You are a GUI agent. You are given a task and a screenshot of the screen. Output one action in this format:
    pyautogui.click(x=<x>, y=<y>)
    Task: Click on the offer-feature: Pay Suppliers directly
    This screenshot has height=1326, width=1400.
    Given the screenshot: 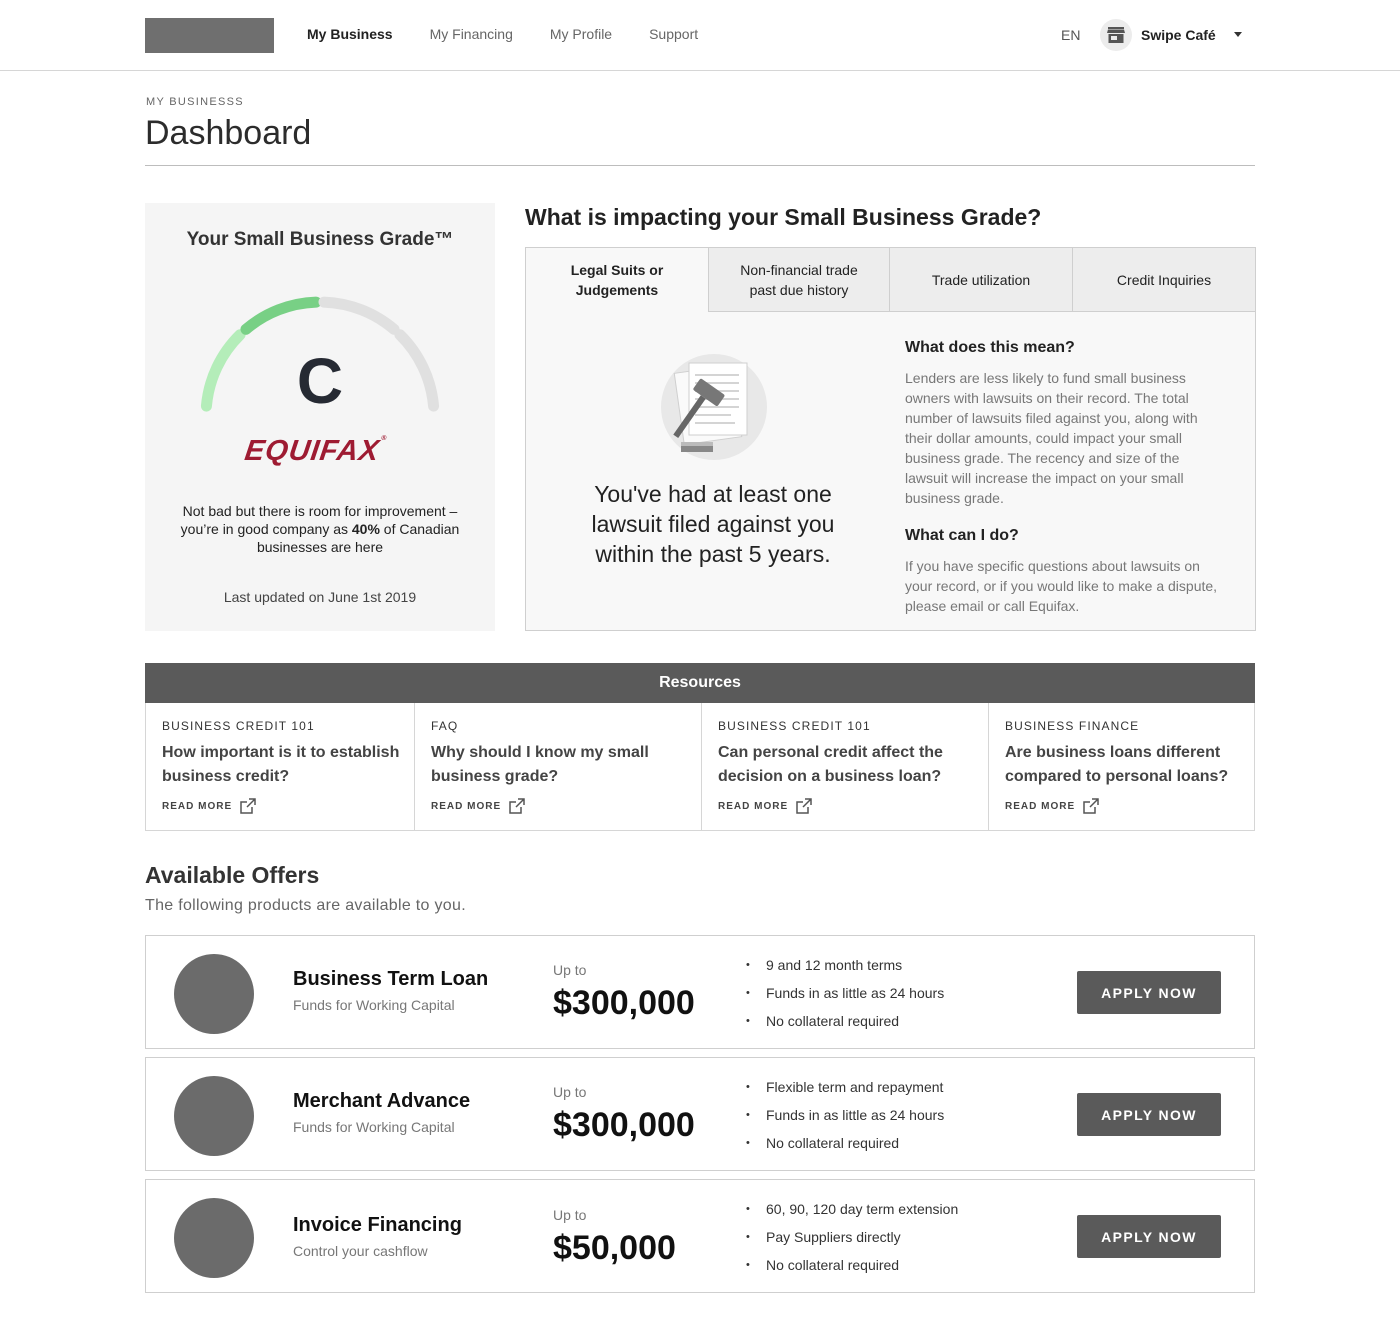 What is the action you would take?
    pyautogui.click(x=852, y=1241)
    